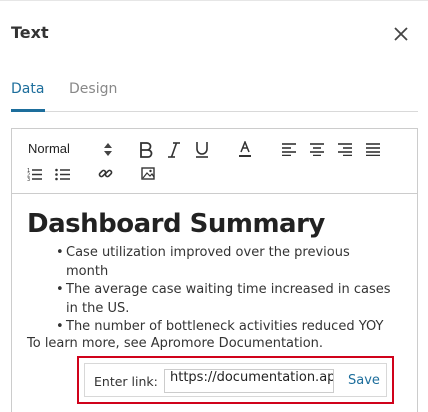  What do you see at coordinates (245, 149) in the screenshot?
I see `text-color-icon` at bounding box center [245, 149].